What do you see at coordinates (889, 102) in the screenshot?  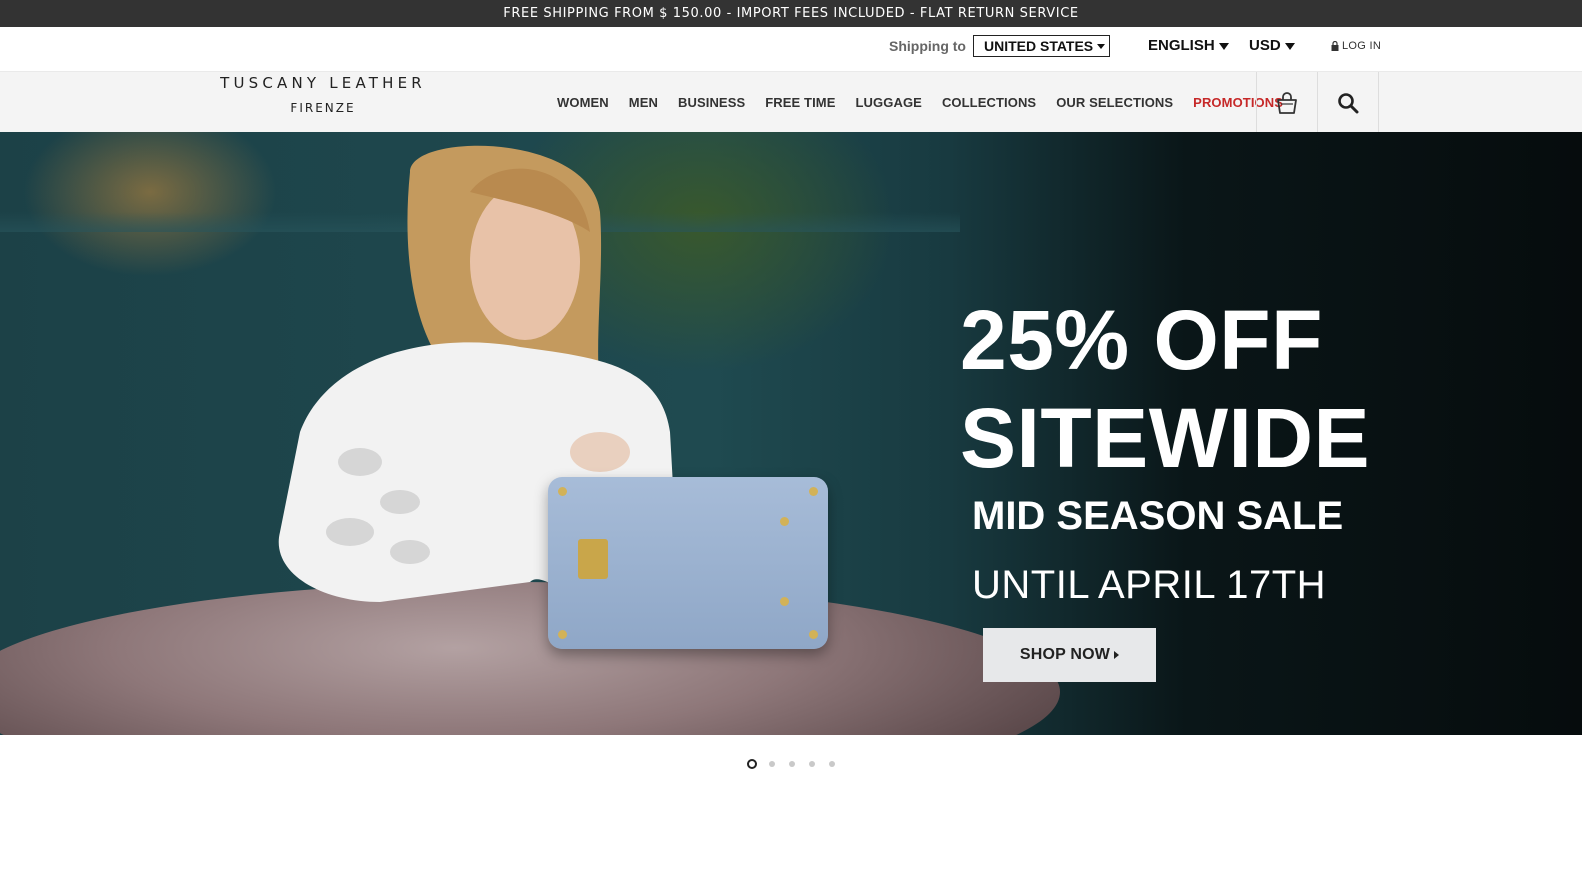 I see `nav-item-luggage: LUGGAGE` at bounding box center [889, 102].